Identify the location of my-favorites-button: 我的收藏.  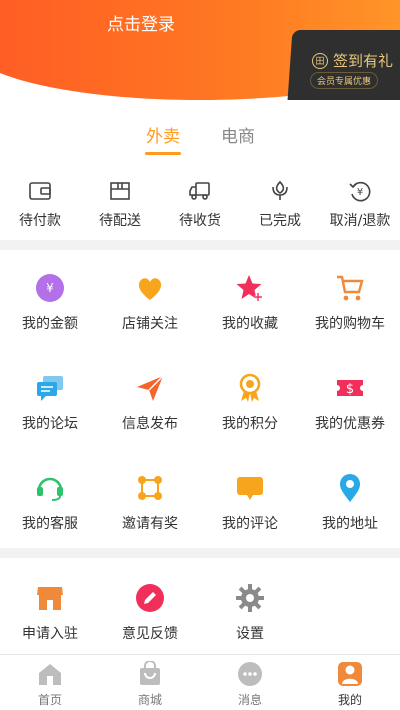
(250, 302).